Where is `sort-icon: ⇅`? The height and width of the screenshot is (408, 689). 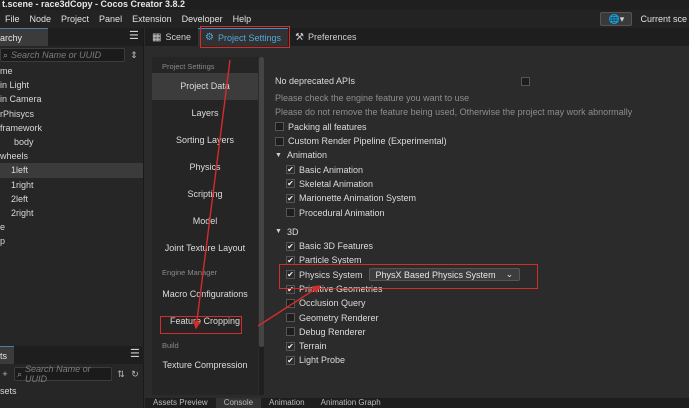
sort-icon: ⇅ is located at coordinates (121, 374).